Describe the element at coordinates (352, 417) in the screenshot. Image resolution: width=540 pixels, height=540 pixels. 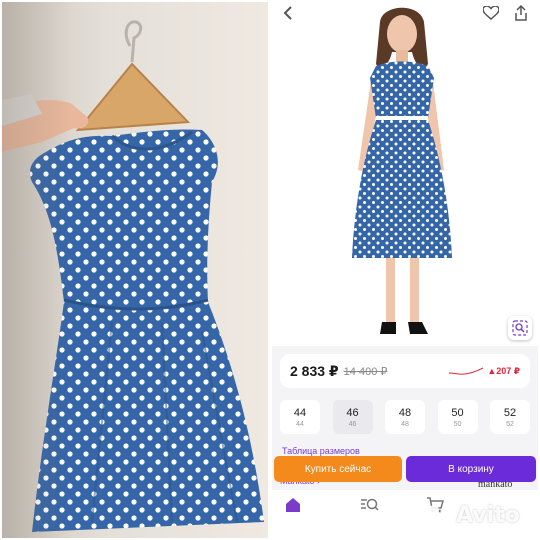
I see `size-chip-selected: 46 46` at that location.